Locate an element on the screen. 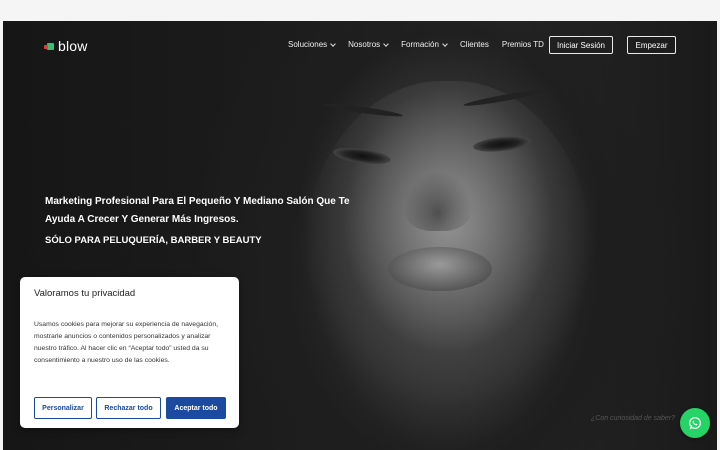  customize-cookies-button: Personalizar is located at coordinates (63, 408).